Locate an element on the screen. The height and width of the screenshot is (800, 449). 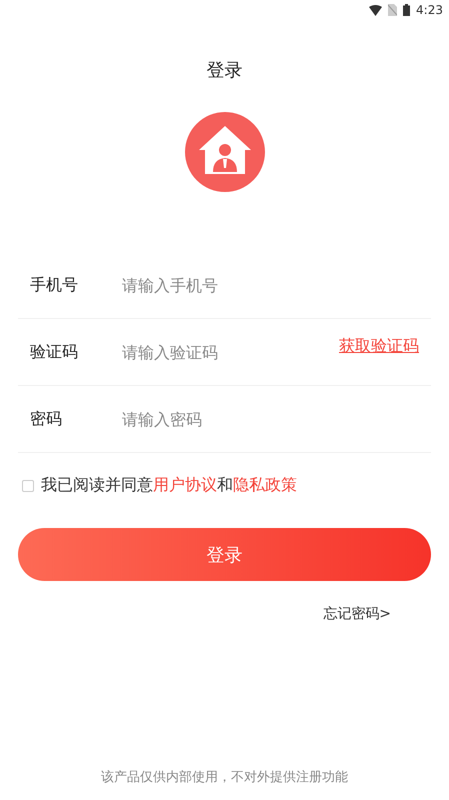
field-label: 验证码 is located at coordinates (54, 352).